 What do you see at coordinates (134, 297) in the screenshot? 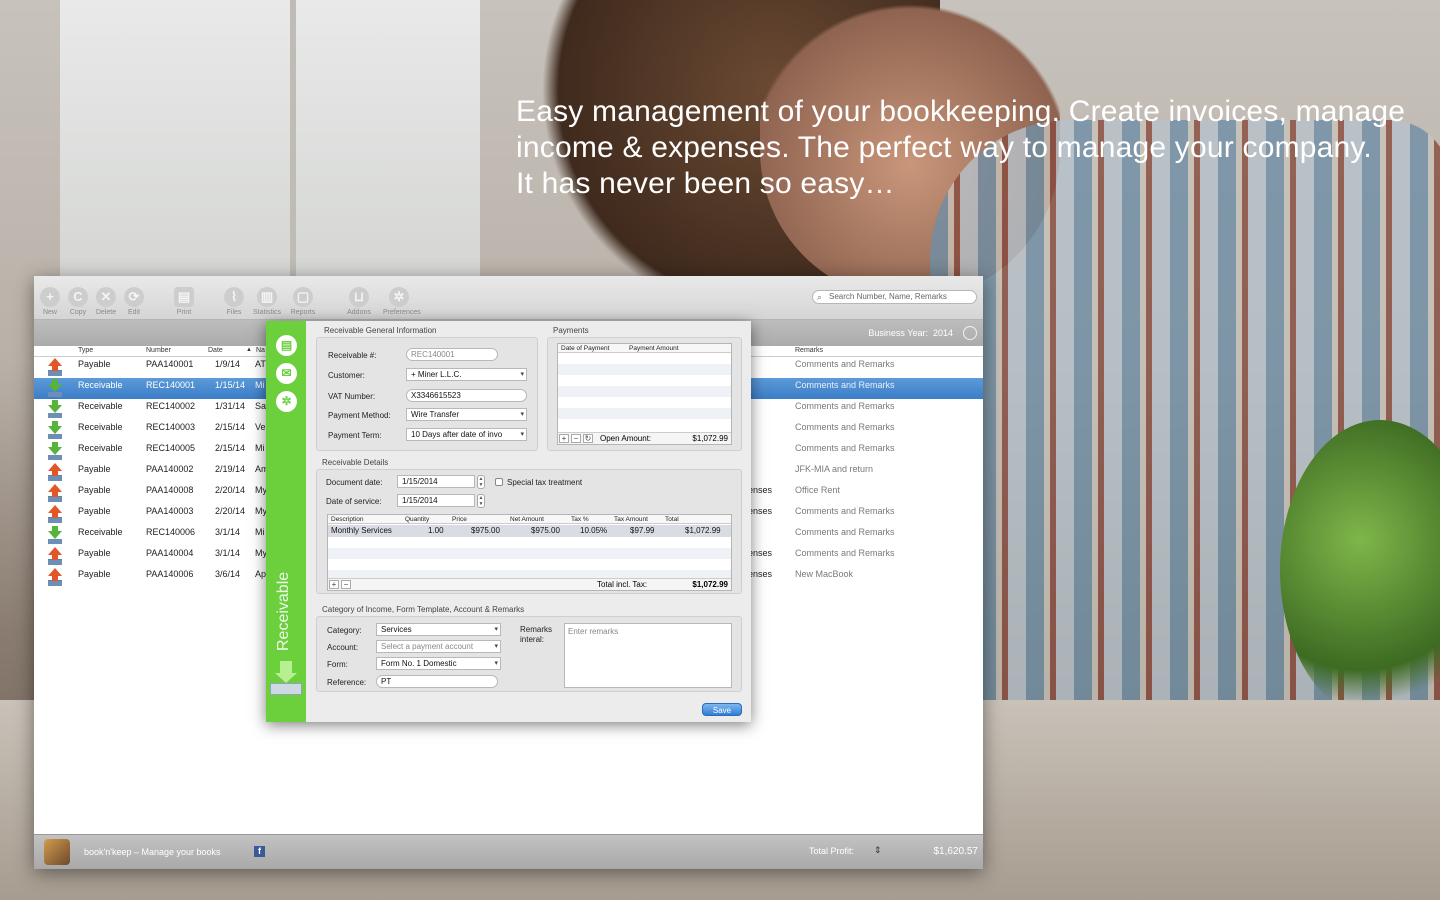
I see `edit-icon: ⟳` at bounding box center [134, 297].